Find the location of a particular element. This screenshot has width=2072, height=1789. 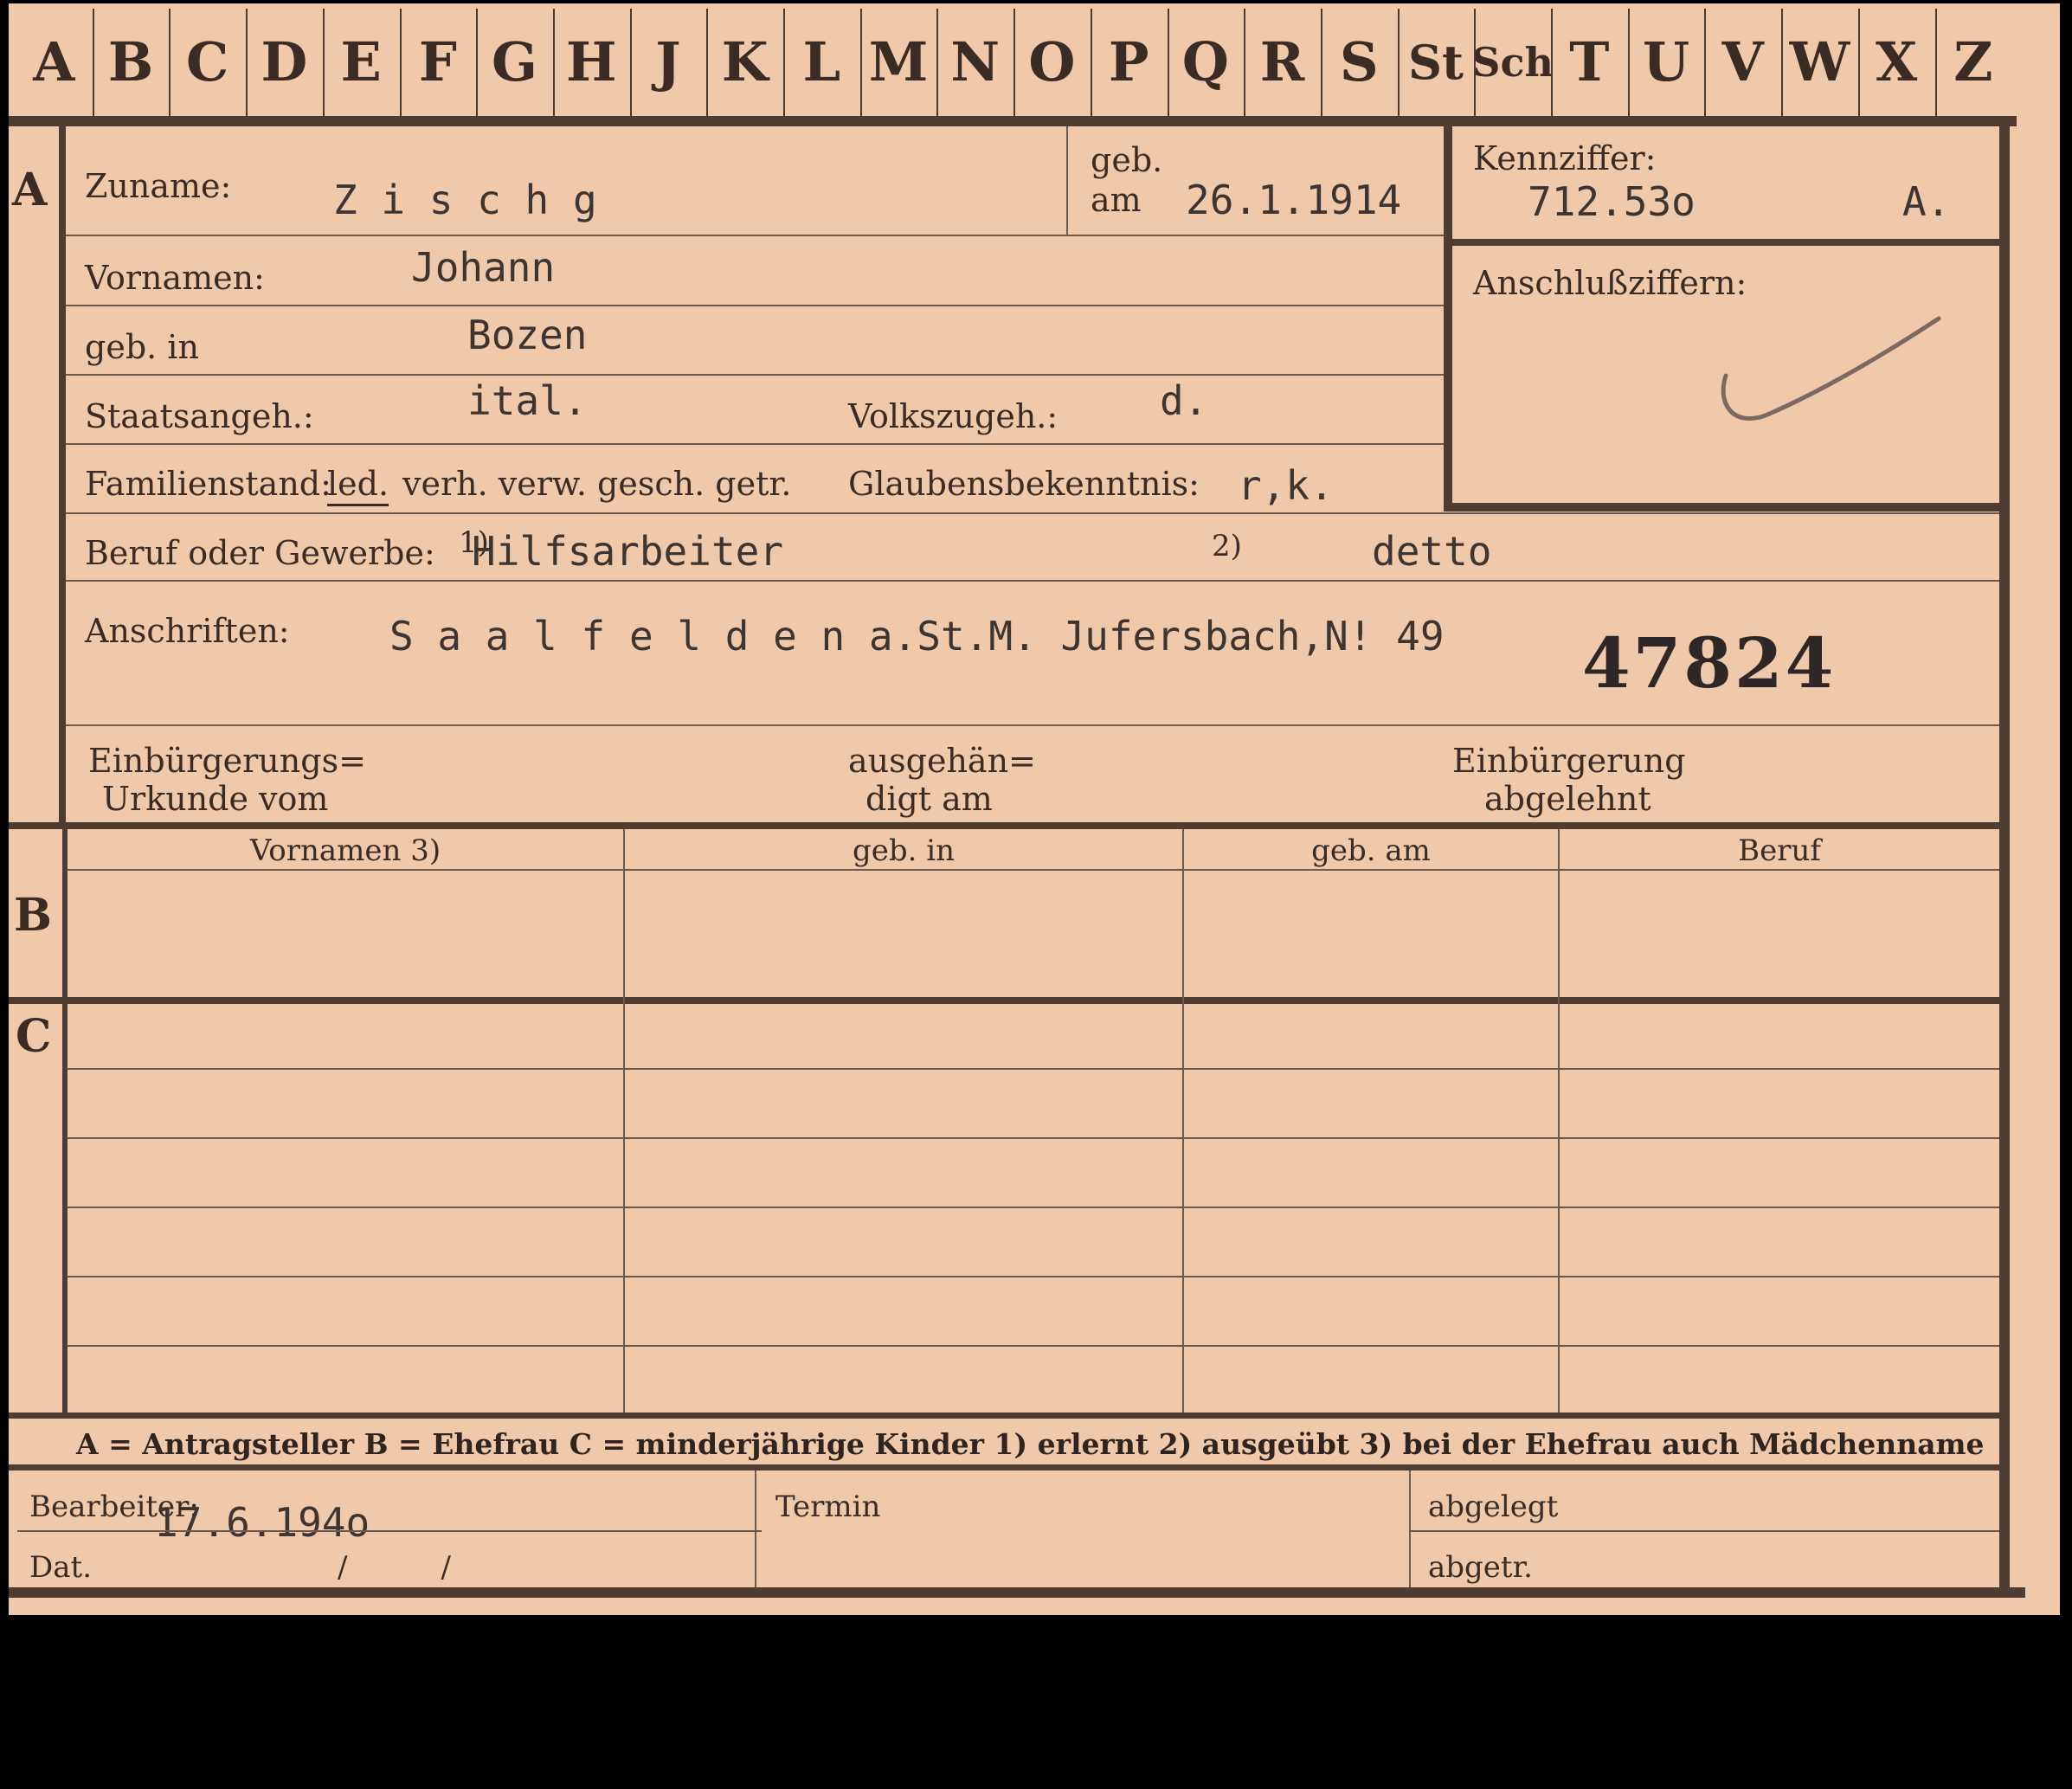

geb-in-label: geb. in is located at coordinates (142, 347).